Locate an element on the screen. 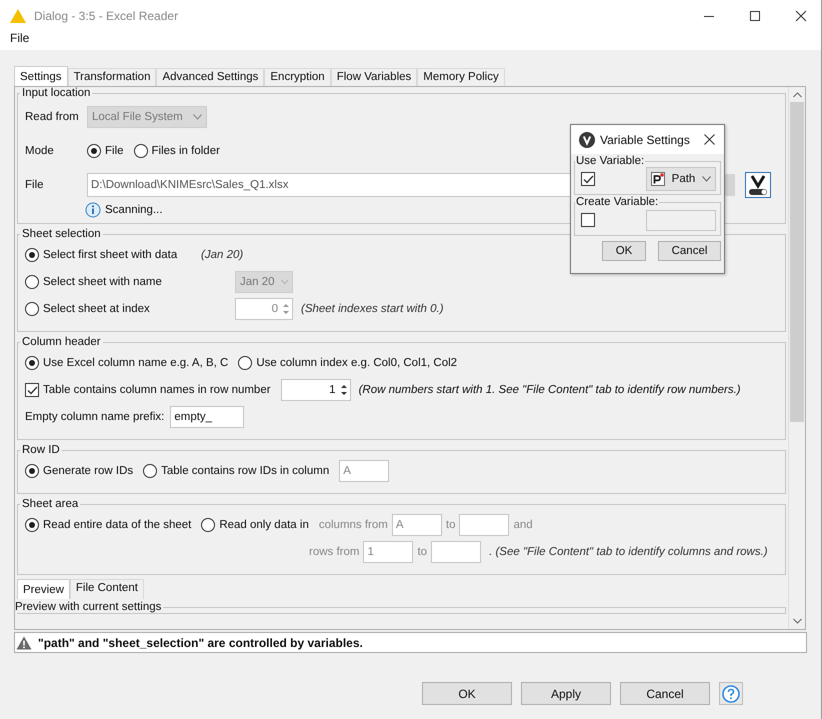 This screenshot has height=719, width=822. window-title: Dialog - 3:5 - Excel Reader is located at coordinates (106, 15).